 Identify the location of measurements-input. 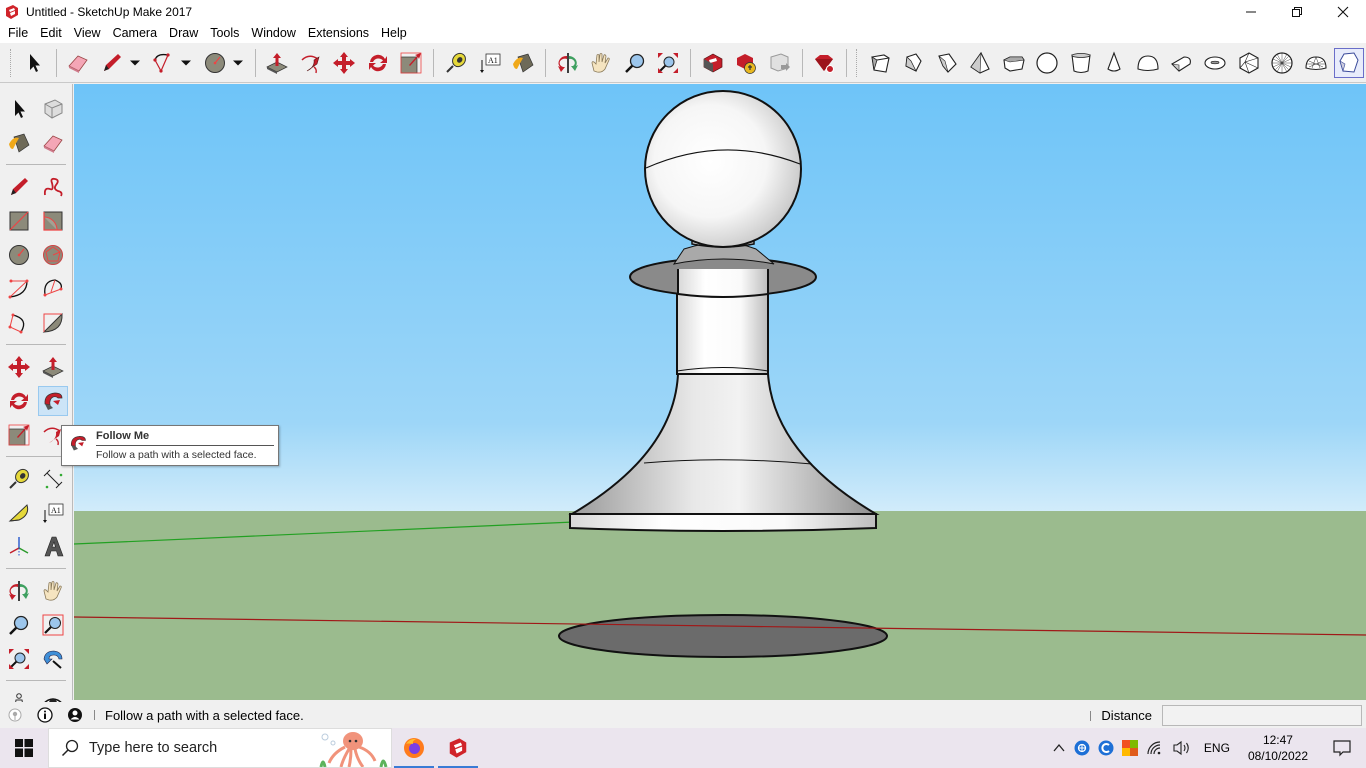
(1262, 715).